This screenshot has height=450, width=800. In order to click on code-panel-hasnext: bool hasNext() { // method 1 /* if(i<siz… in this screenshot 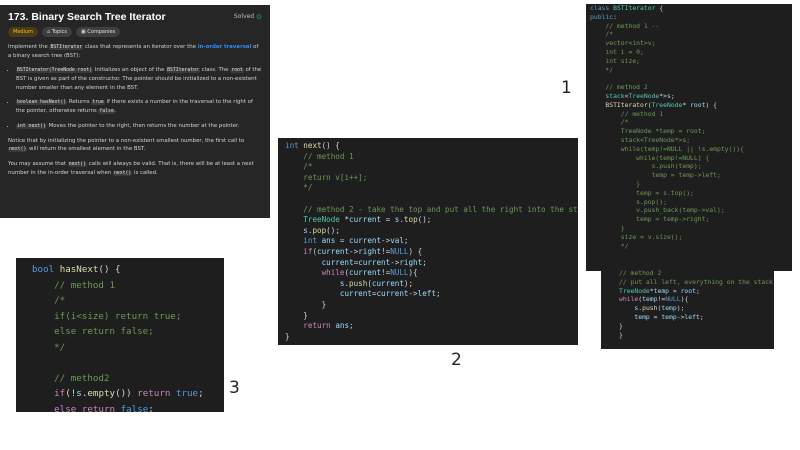, I will do `click(120, 335)`.